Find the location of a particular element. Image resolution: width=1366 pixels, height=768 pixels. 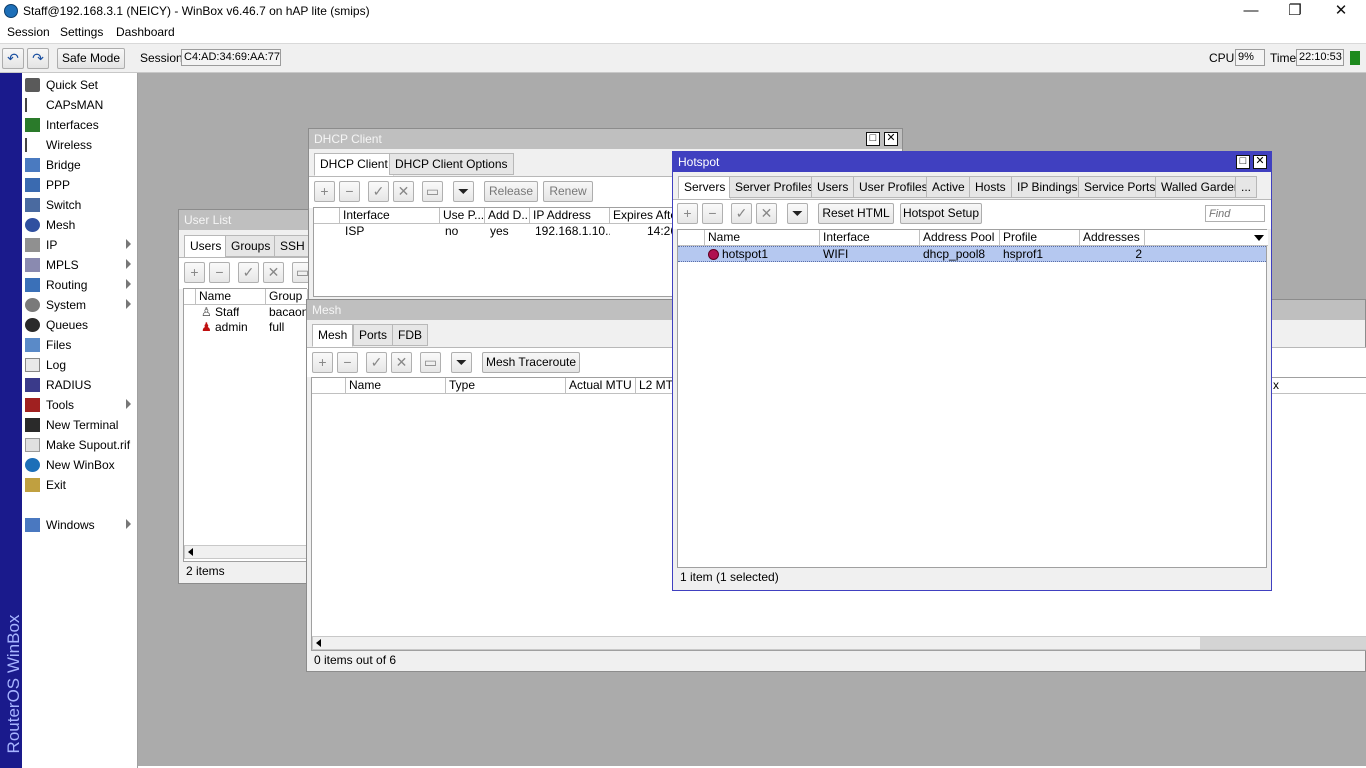

sidebar-item-quick-set: Quick Set is located at coordinates (79, 85).